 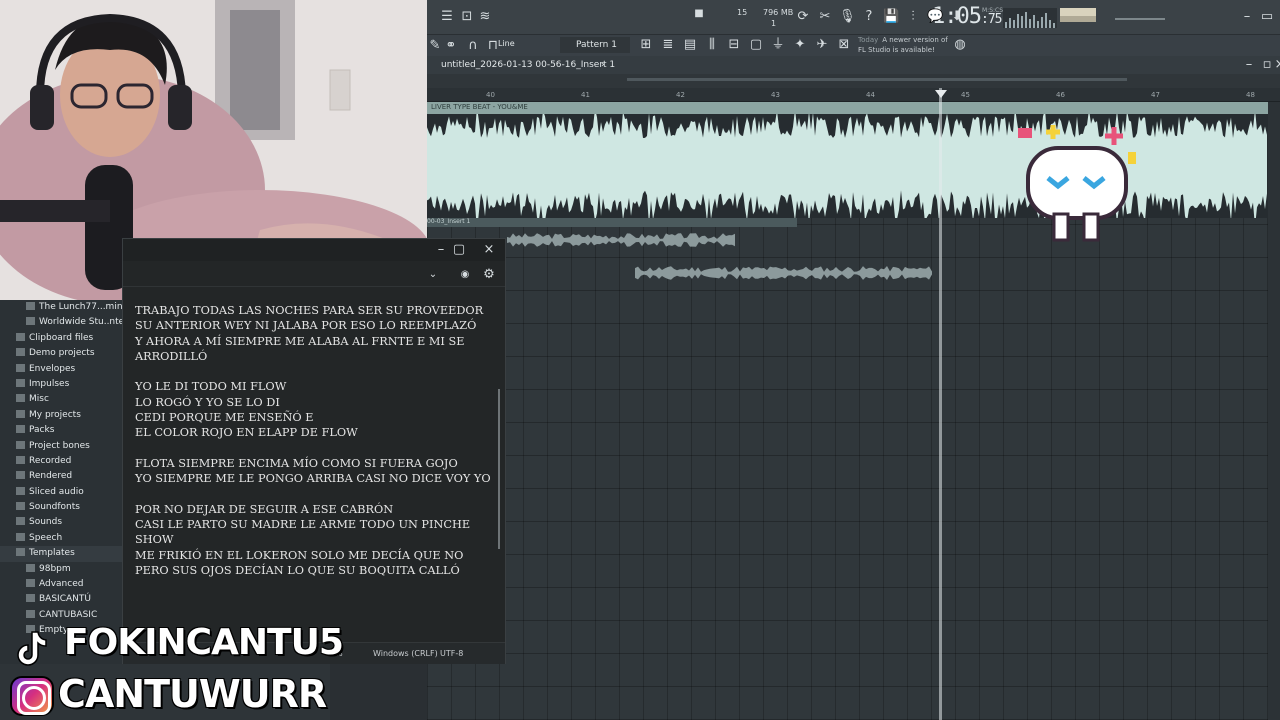 I want to click on menu-icon: ☰, so click(x=447, y=17).